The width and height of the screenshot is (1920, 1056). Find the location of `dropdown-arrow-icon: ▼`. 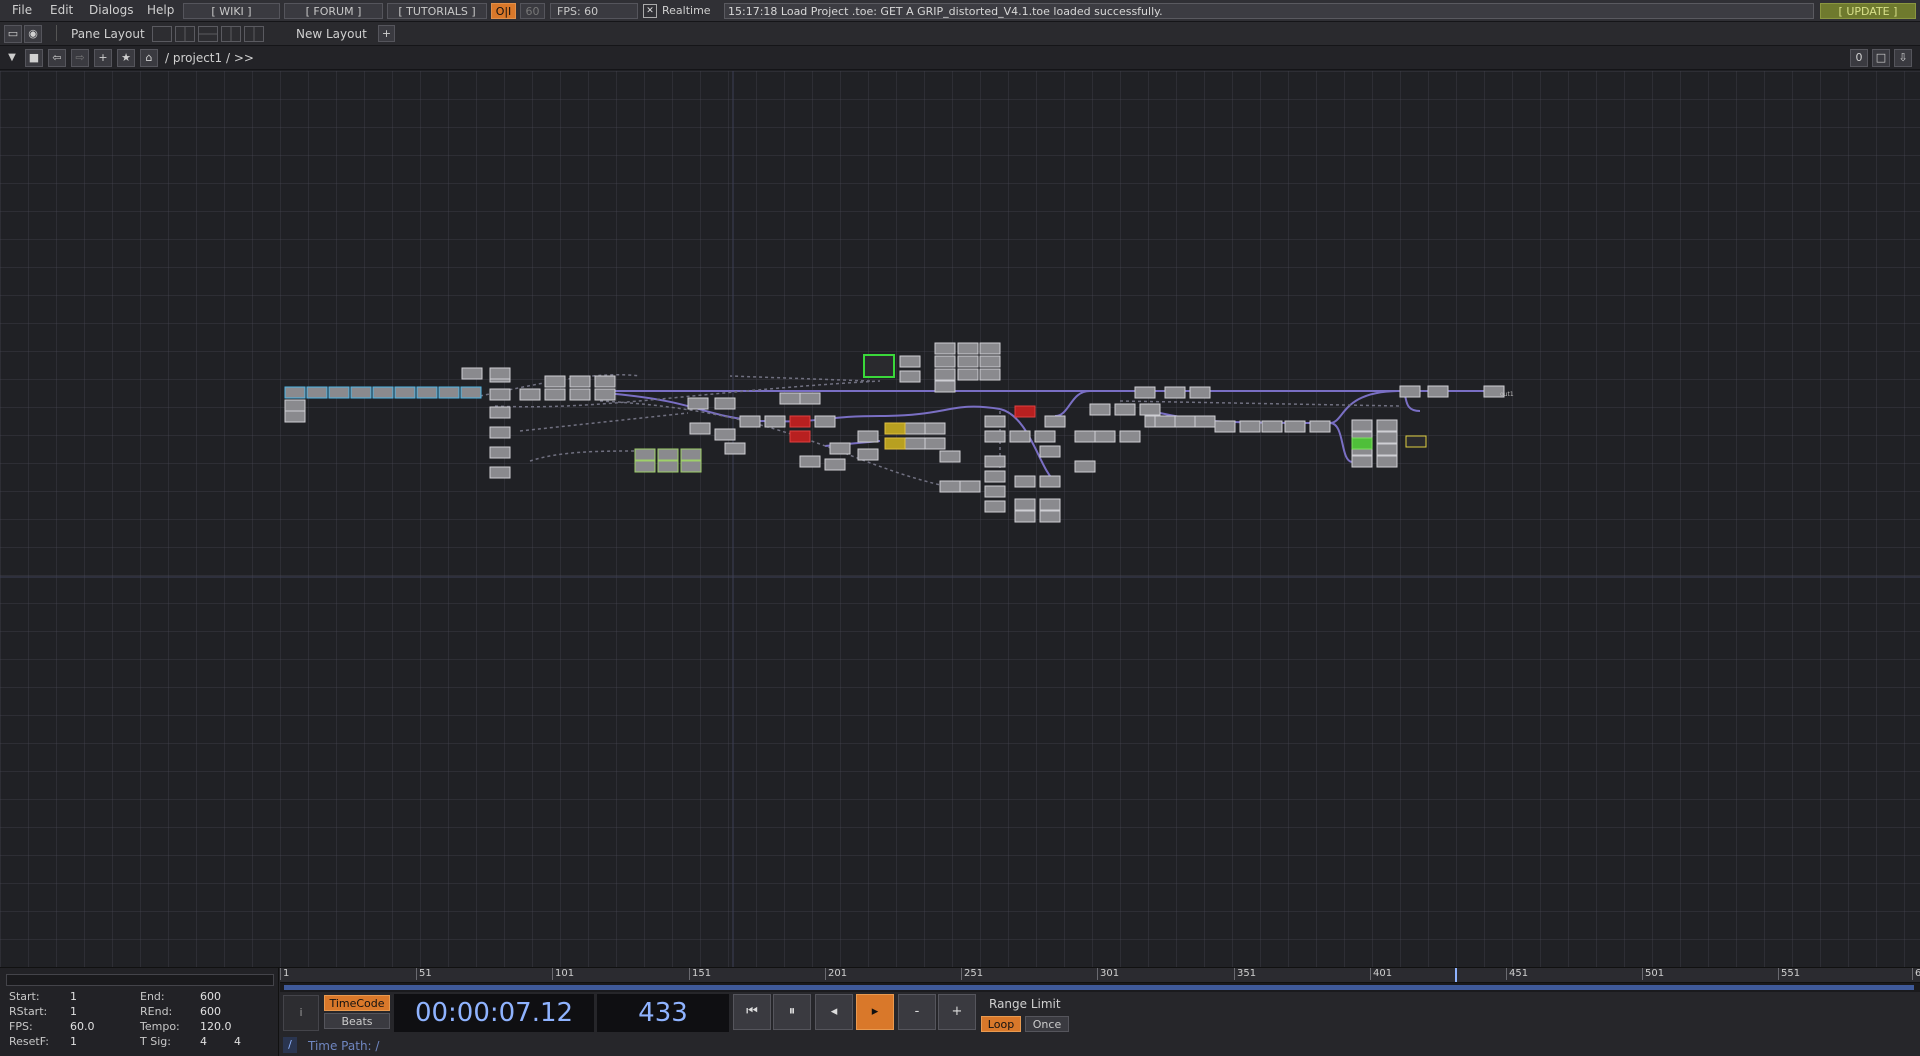

dropdown-arrow-icon: ▼ is located at coordinates (12, 58).